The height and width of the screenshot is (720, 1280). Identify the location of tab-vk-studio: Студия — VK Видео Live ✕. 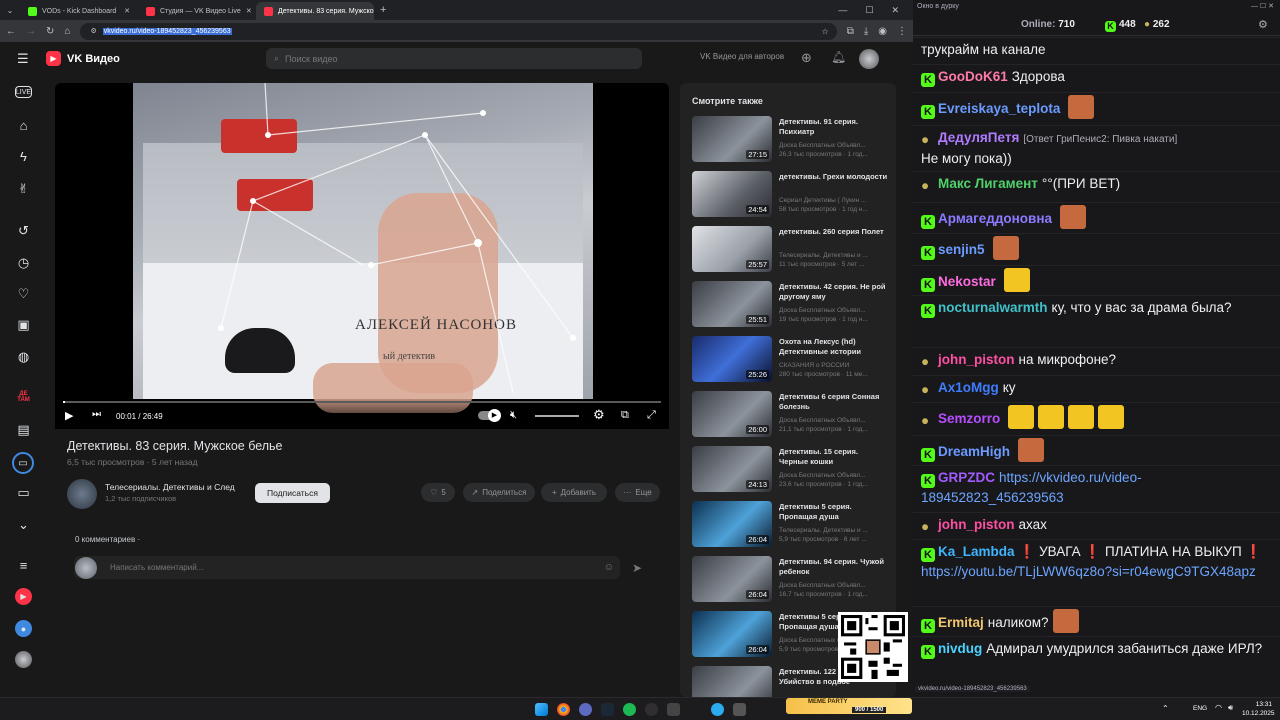
(197, 11).